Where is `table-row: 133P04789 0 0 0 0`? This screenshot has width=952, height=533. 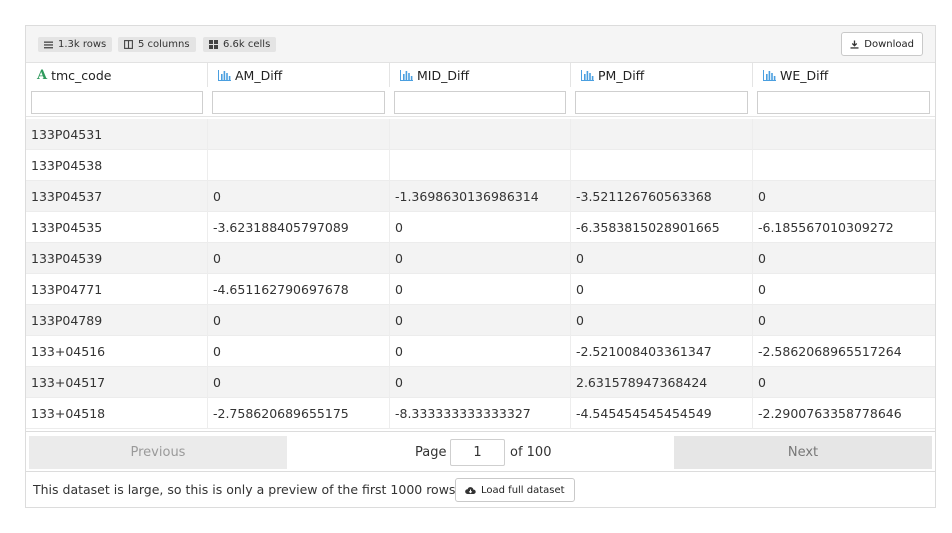
table-row: 133P04789 0 0 0 0 is located at coordinates (480, 320).